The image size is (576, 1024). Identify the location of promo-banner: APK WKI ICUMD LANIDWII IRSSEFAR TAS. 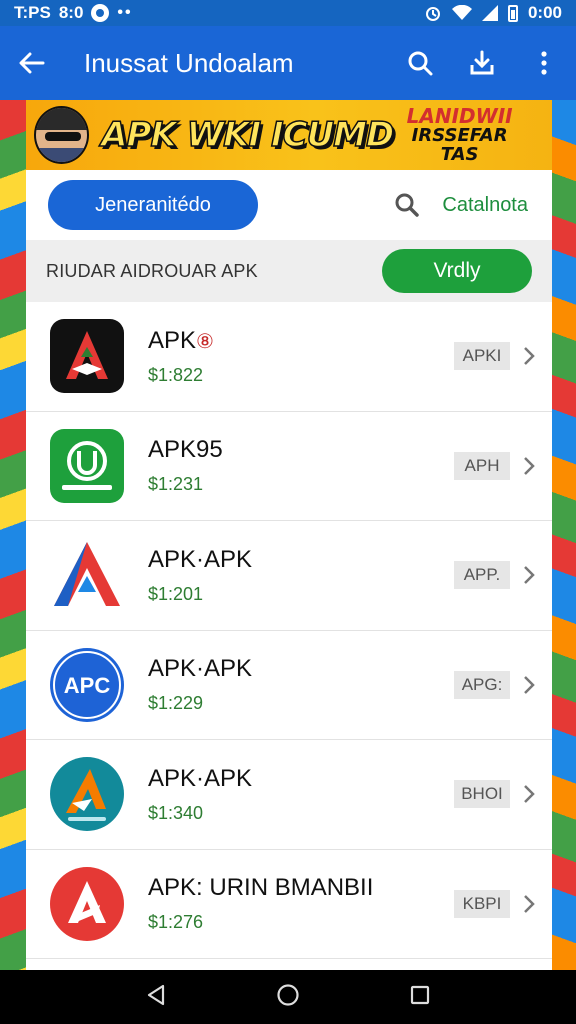
(289, 135).